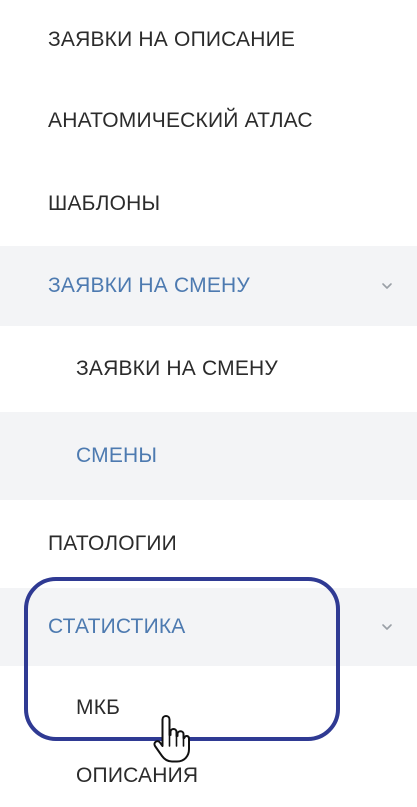 The width and height of the screenshot is (417, 807). What do you see at coordinates (117, 455) in the screenshot?
I see `submenu-item-label: СМЕНЫ` at bounding box center [117, 455].